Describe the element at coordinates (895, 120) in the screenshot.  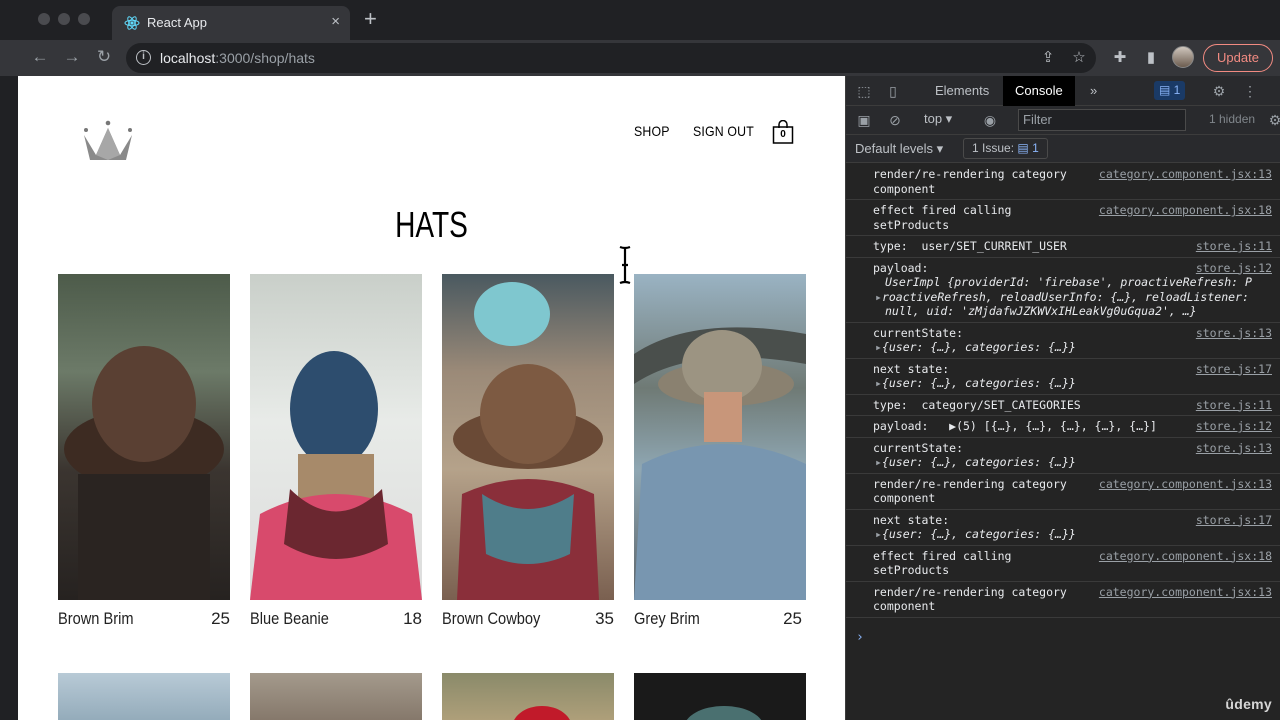
I see `clear-console-icon: ⊘` at that location.